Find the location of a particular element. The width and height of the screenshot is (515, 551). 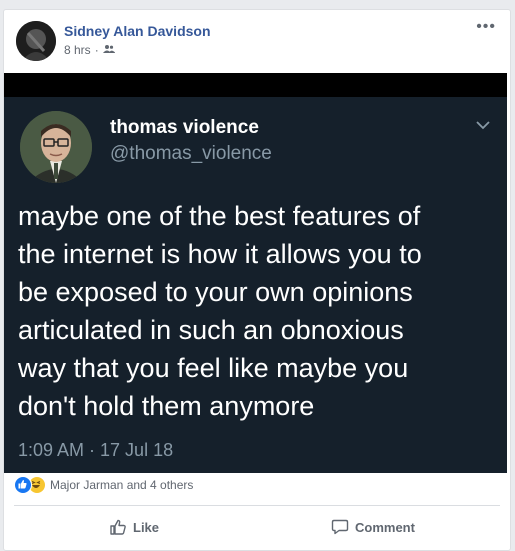

reaction-summary: Major Jarman and 4 others is located at coordinates (103, 485).